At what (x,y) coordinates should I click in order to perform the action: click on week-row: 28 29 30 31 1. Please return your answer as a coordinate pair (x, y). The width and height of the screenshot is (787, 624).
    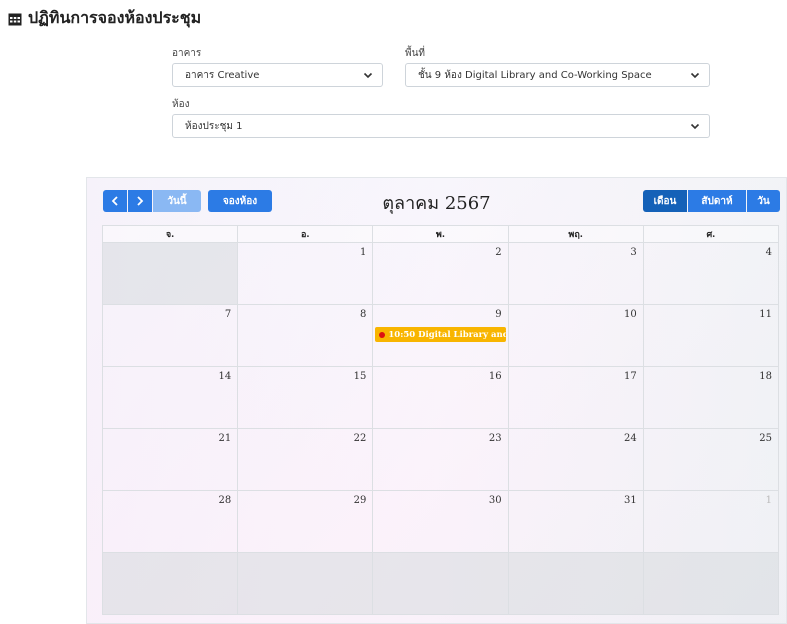
    Looking at the image, I should click on (440, 521).